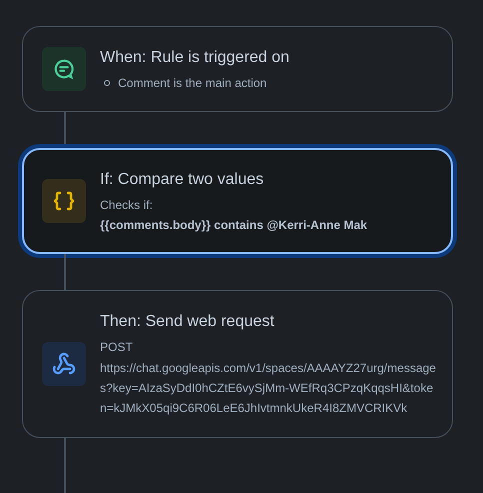  What do you see at coordinates (117, 347) in the screenshot?
I see `request-method: POST` at bounding box center [117, 347].